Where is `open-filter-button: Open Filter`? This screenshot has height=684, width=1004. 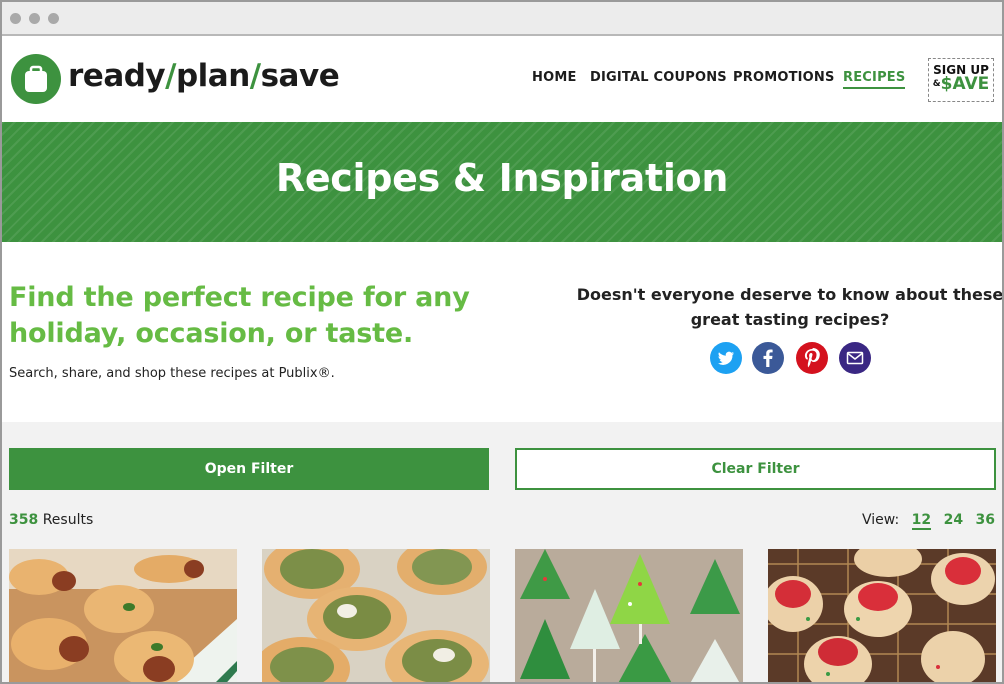
open-filter-button: Open Filter is located at coordinates (249, 469).